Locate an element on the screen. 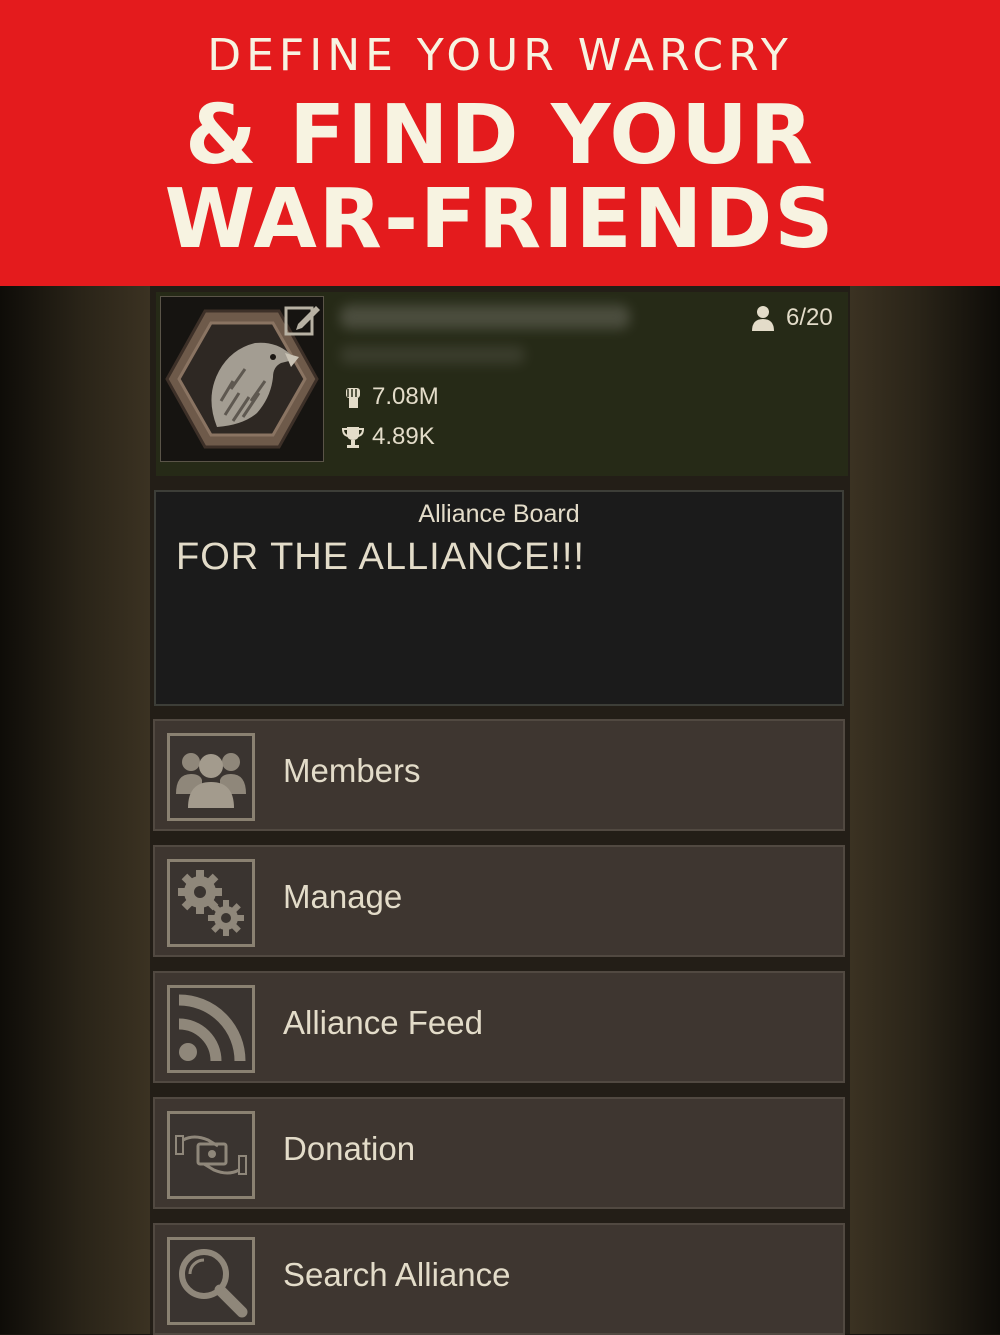 Image resolution: width=1000 pixels, height=1335 pixels. members-icon is located at coordinates (211, 780).